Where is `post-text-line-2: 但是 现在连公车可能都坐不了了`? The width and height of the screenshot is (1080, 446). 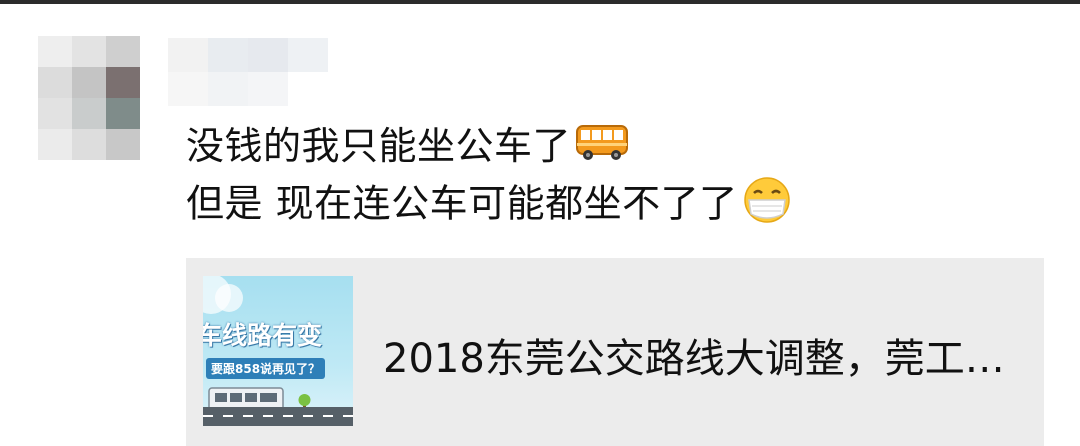
post-text-line-2: 但是 现在连公车可能都坐不了了 is located at coordinates (489, 206).